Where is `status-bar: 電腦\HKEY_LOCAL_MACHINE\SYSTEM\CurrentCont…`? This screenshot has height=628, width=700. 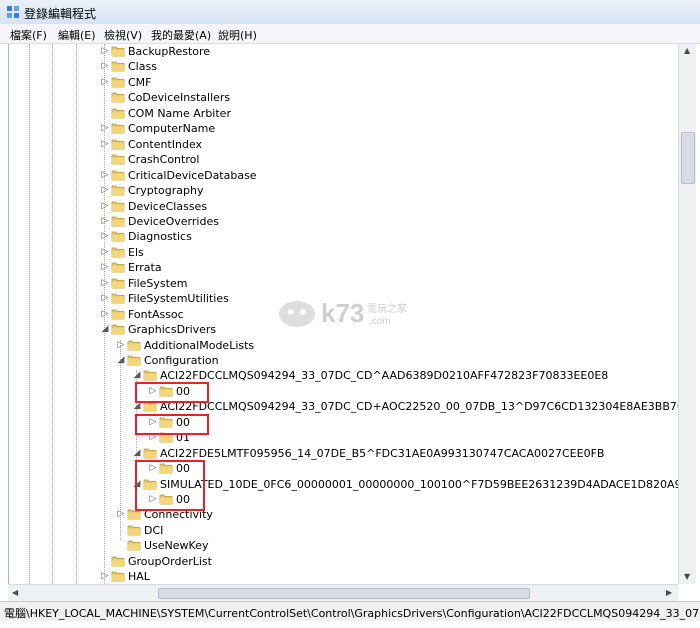
status-bar: 電腦\HKEY_LOCAL_MACHINE\SYSTEM\CurrentCont… is located at coordinates (350, 611).